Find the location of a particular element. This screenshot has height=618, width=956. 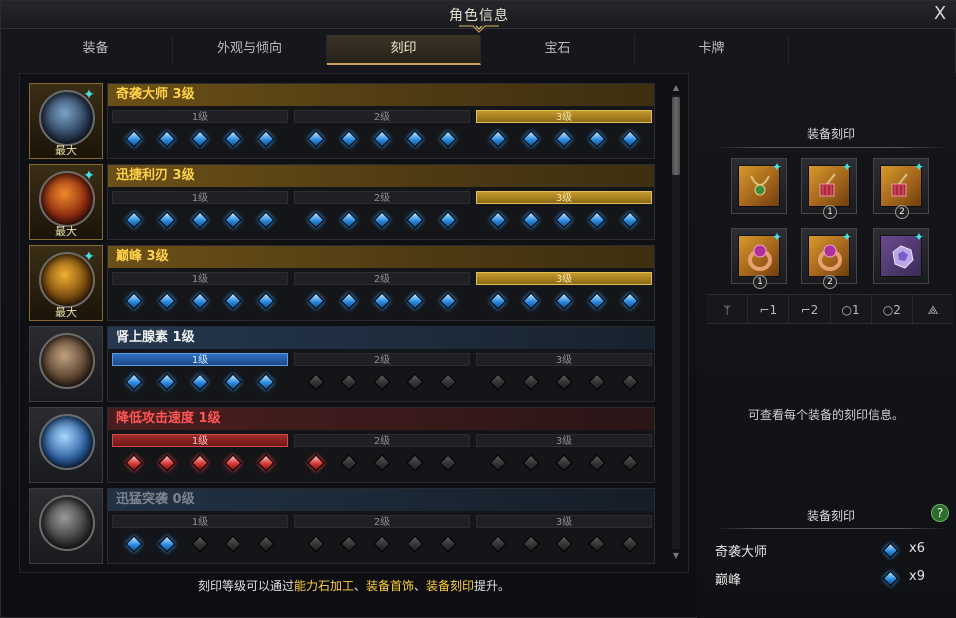

engraving-row: 迅猛突袭 0级 1级 2级 3级 is located at coordinates (343, 526).